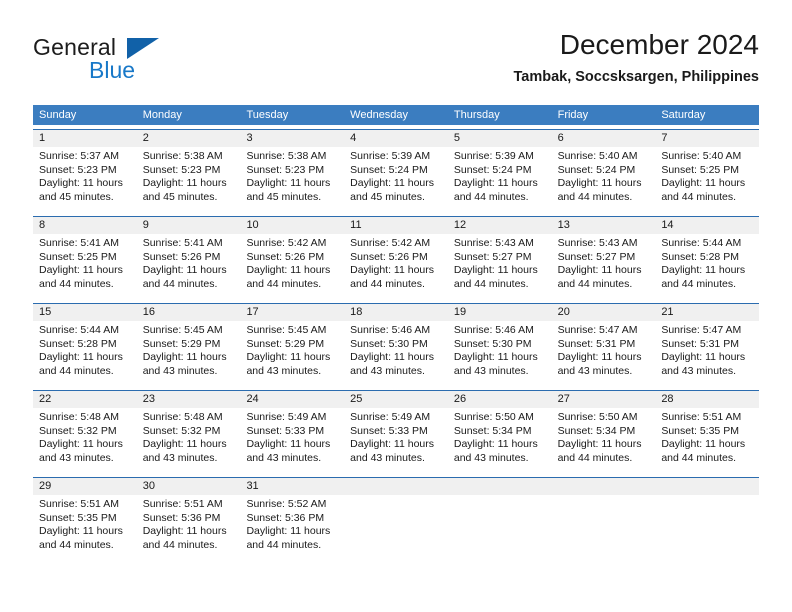 The image size is (792, 612). What do you see at coordinates (636, 77) in the screenshot?
I see `location-subtitle: Tambak, Soccsksargen, Philippines` at bounding box center [636, 77].